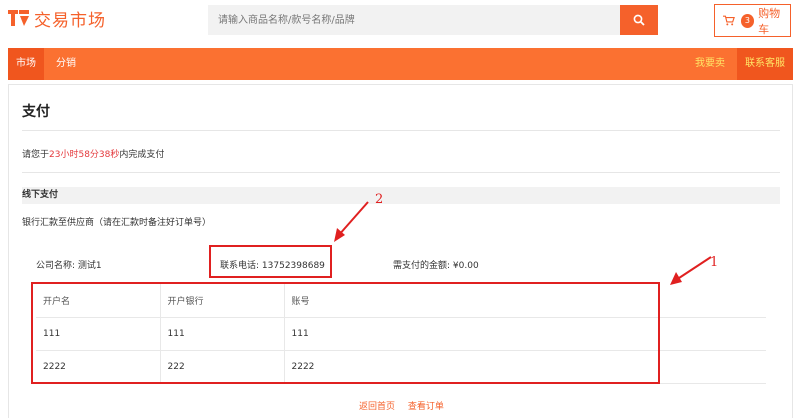 This screenshot has height=418, width=800. I want to click on cart-button: 3 购物车, so click(752, 20).